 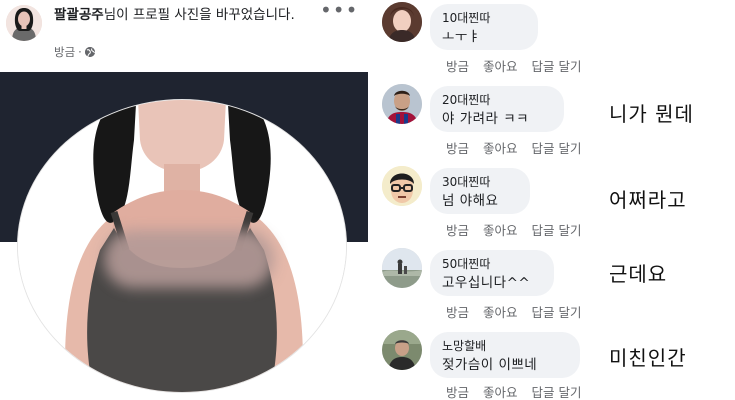 What do you see at coordinates (484, 27) in the screenshot?
I see `comment-bubble: 10대찐따 ㅗㅜㅑ` at bounding box center [484, 27].